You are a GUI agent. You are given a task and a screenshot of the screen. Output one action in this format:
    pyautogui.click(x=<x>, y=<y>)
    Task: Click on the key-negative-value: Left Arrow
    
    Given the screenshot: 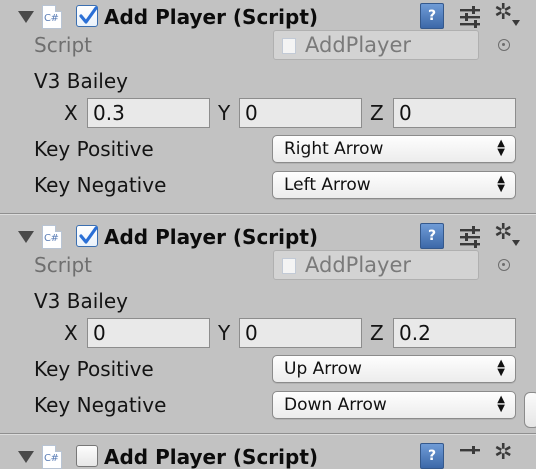 What is the action you would take?
    pyautogui.click(x=327, y=185)
    